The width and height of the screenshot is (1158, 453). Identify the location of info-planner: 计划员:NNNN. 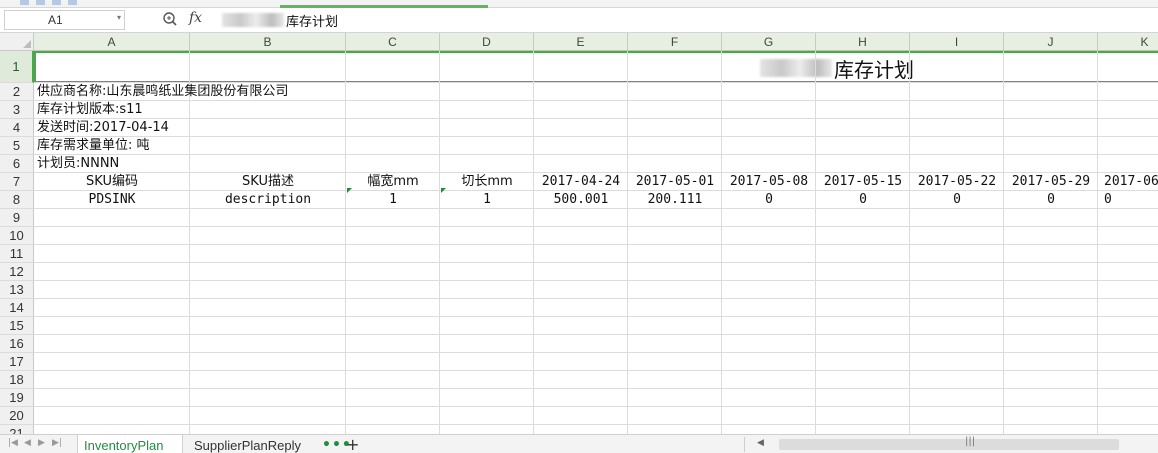
(78, 164).